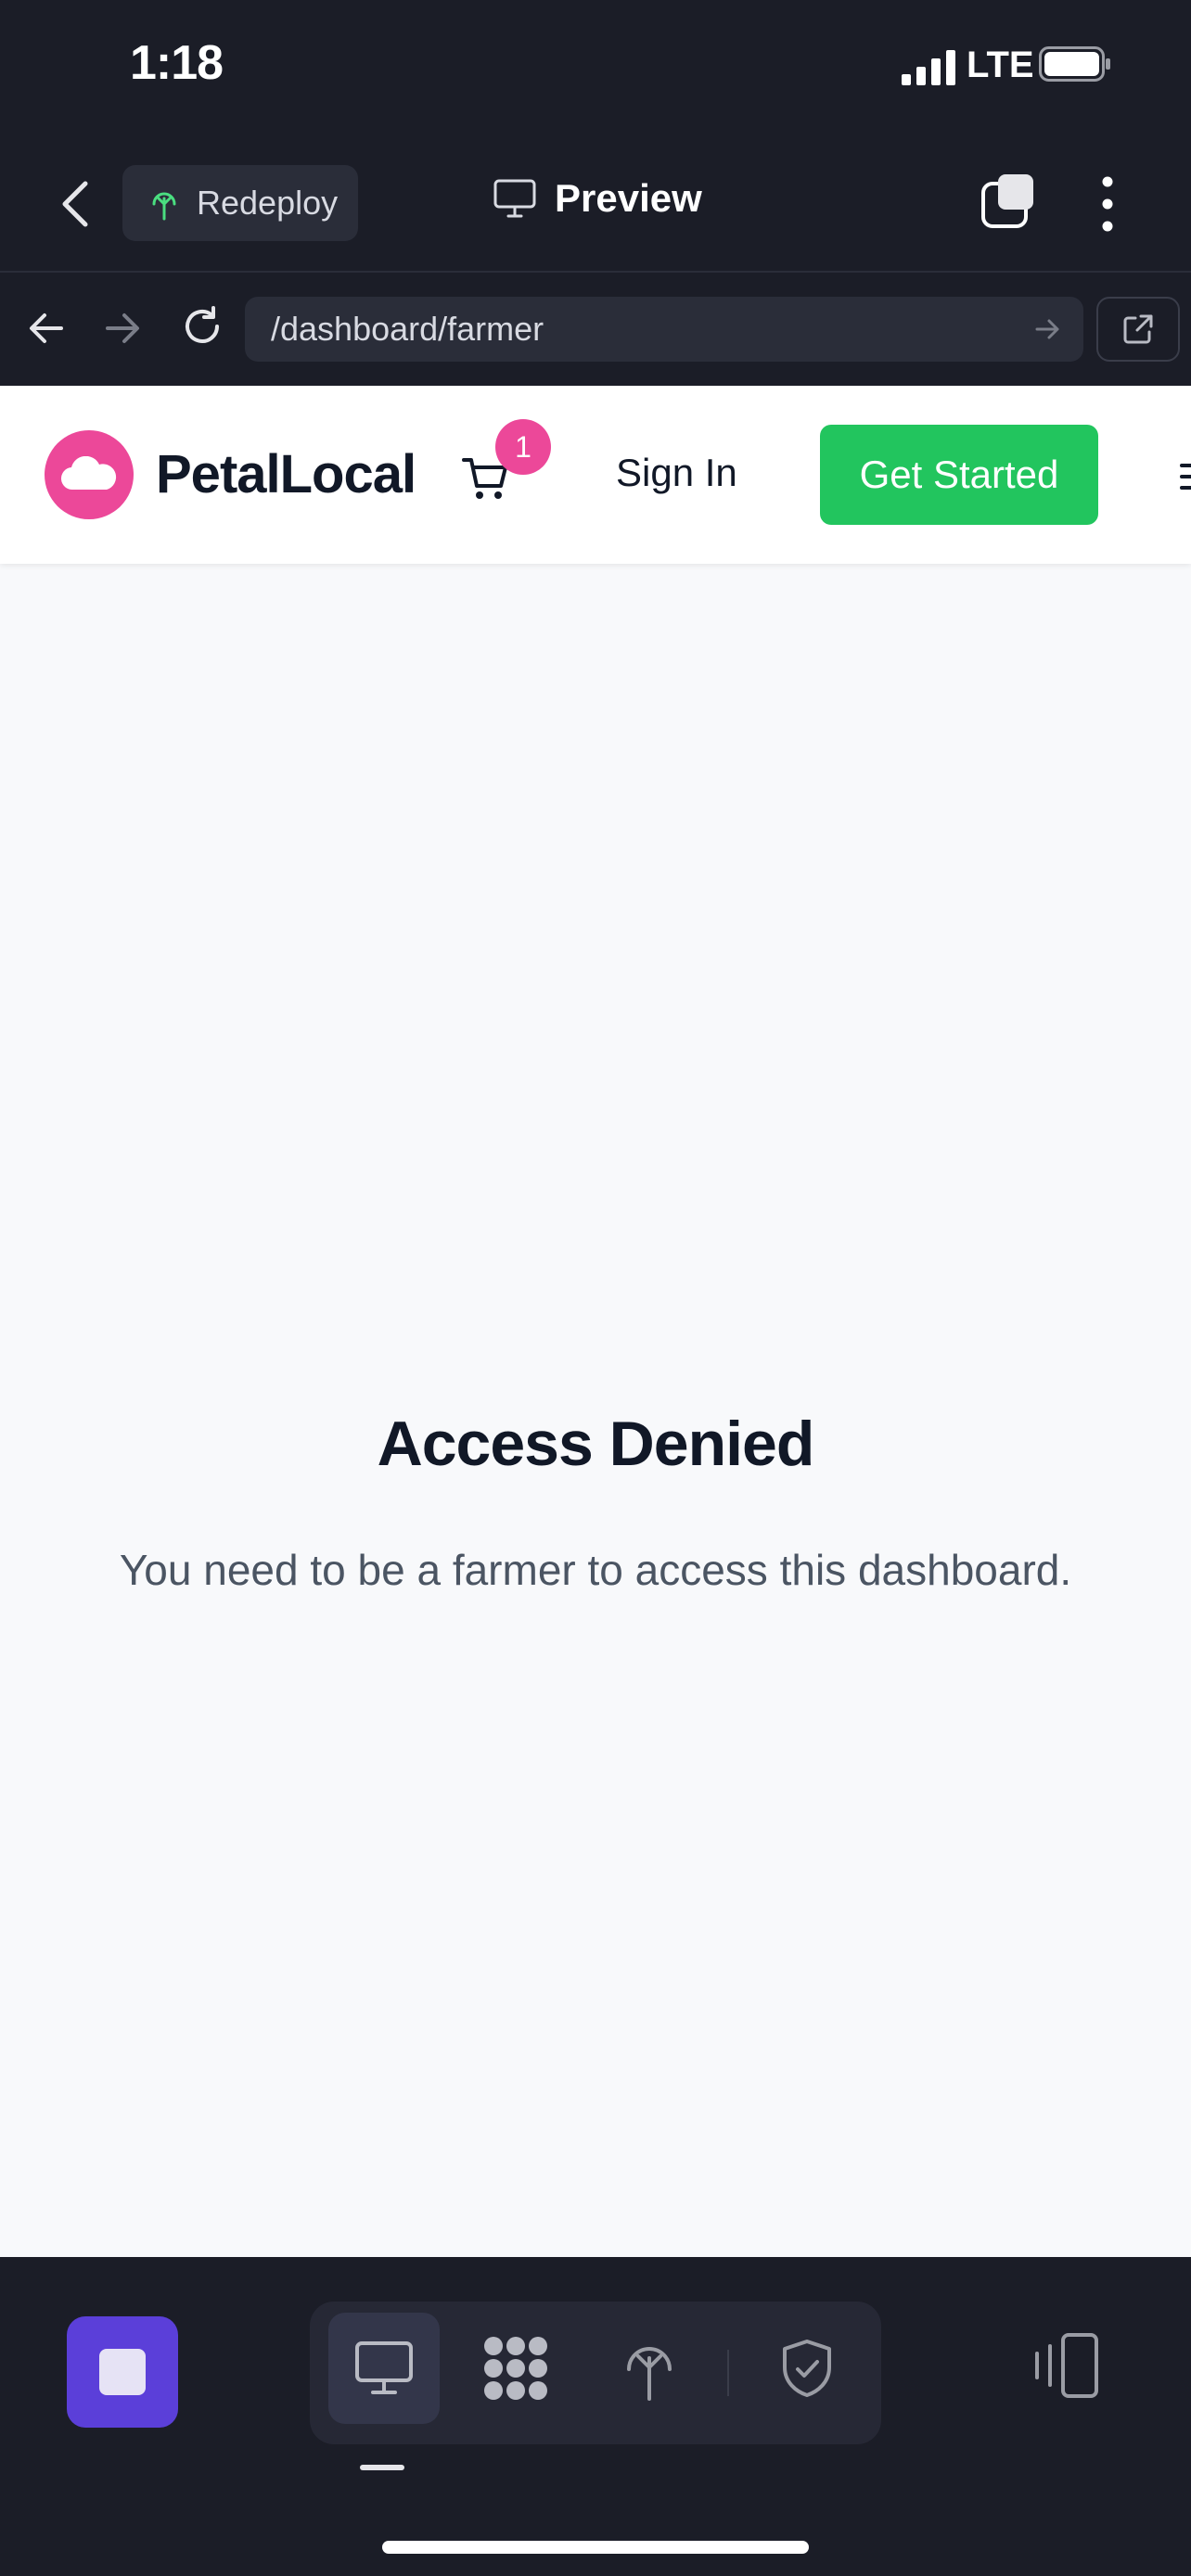 The width and height of the screenshot is (1191, 2576). I want to click on external-link-icon, so click(1138, 329).